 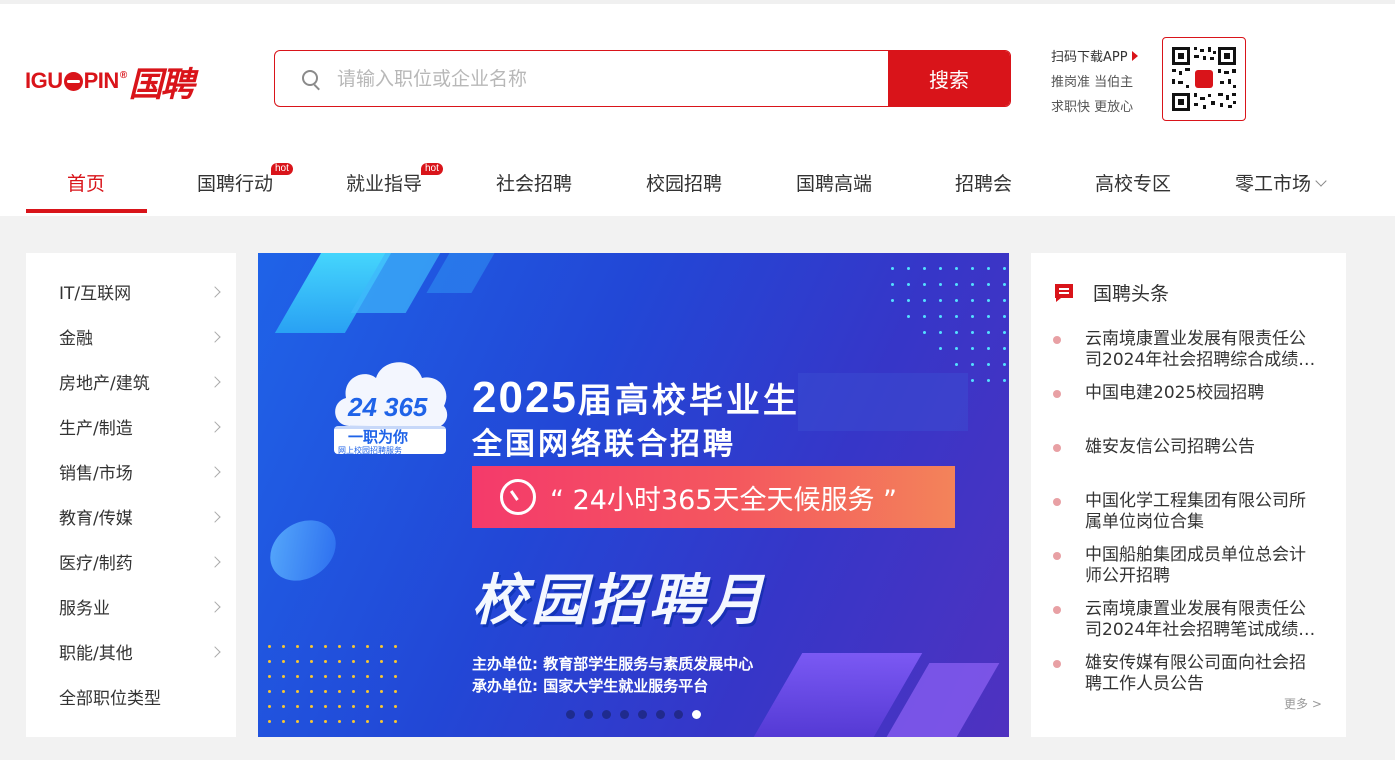 I want to click on nav-gig-market: 零工市场, so click(x=1281, y=185).